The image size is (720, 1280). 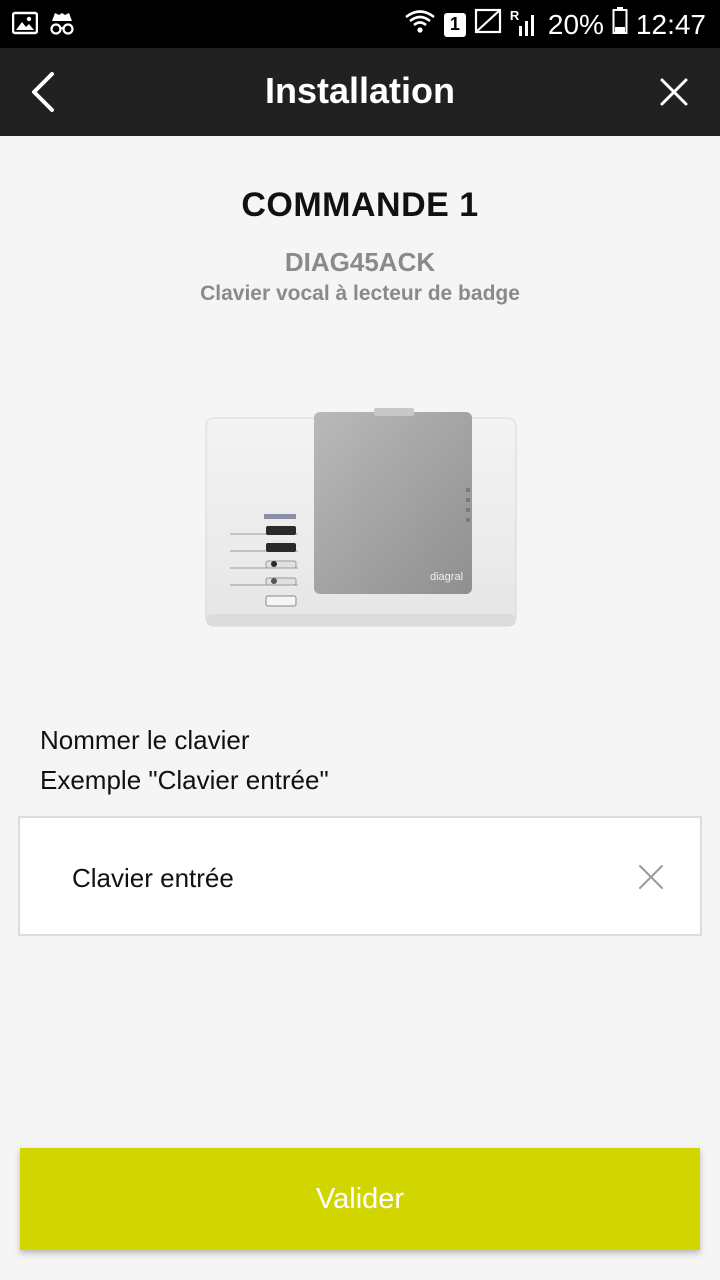 I want to click on keypad-name-input, so click(x=342, y=878).